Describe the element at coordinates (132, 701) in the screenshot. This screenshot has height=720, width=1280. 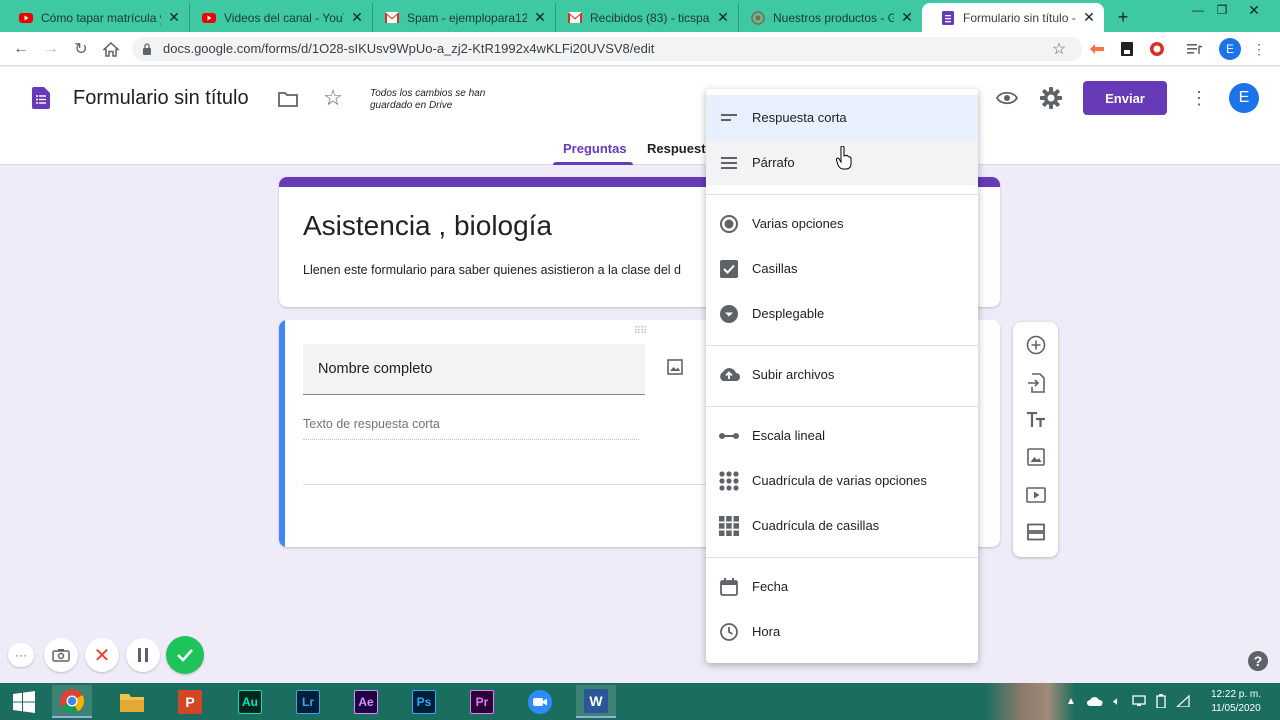
I see `file-explorer-icon` at that location.